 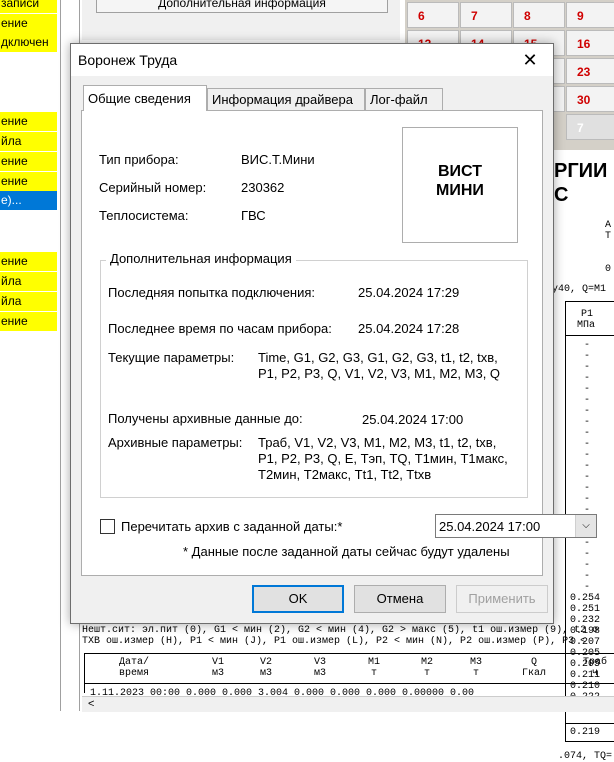 What do you see at coordinates (586, 325) in the screenshot?
I see `report-col-unit: МПа` at bounding box center [586, 325].